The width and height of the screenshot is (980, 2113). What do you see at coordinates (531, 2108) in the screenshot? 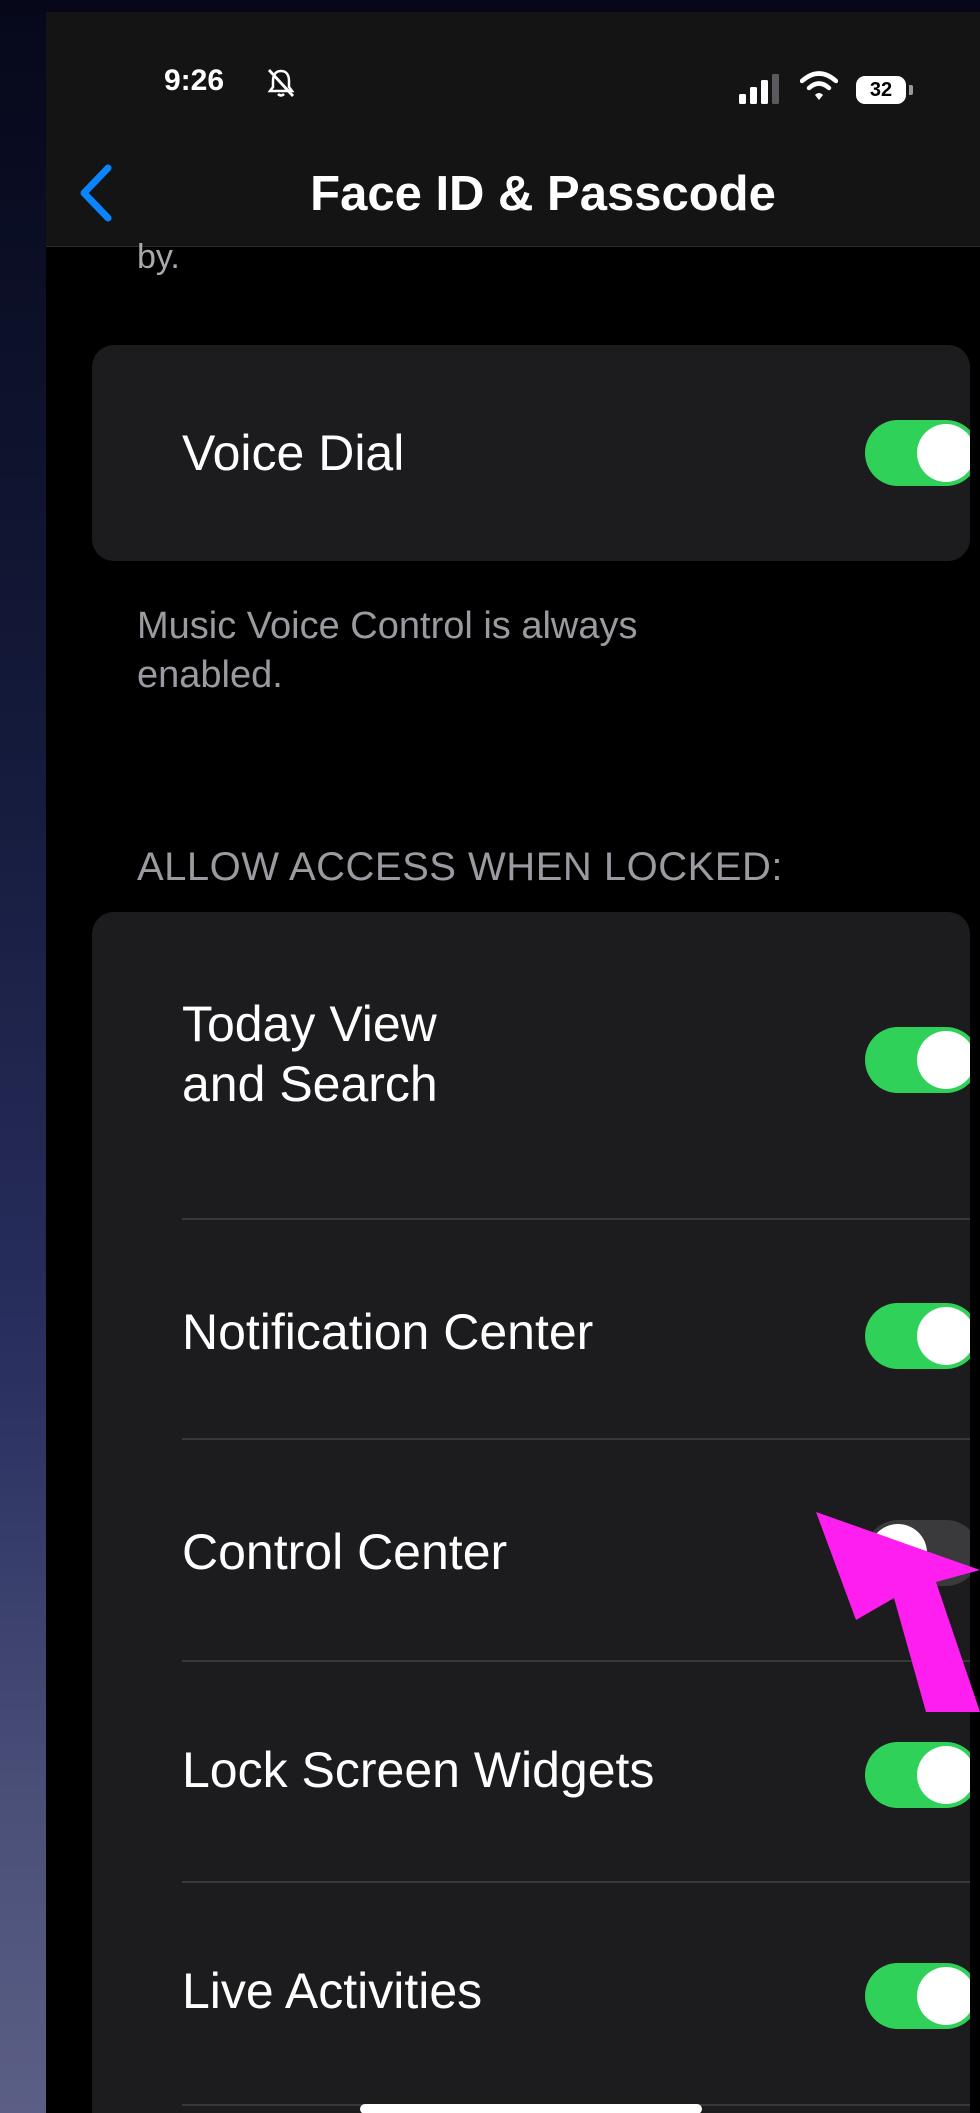
I see `home-indicator` at bounding box center [531, 2108].